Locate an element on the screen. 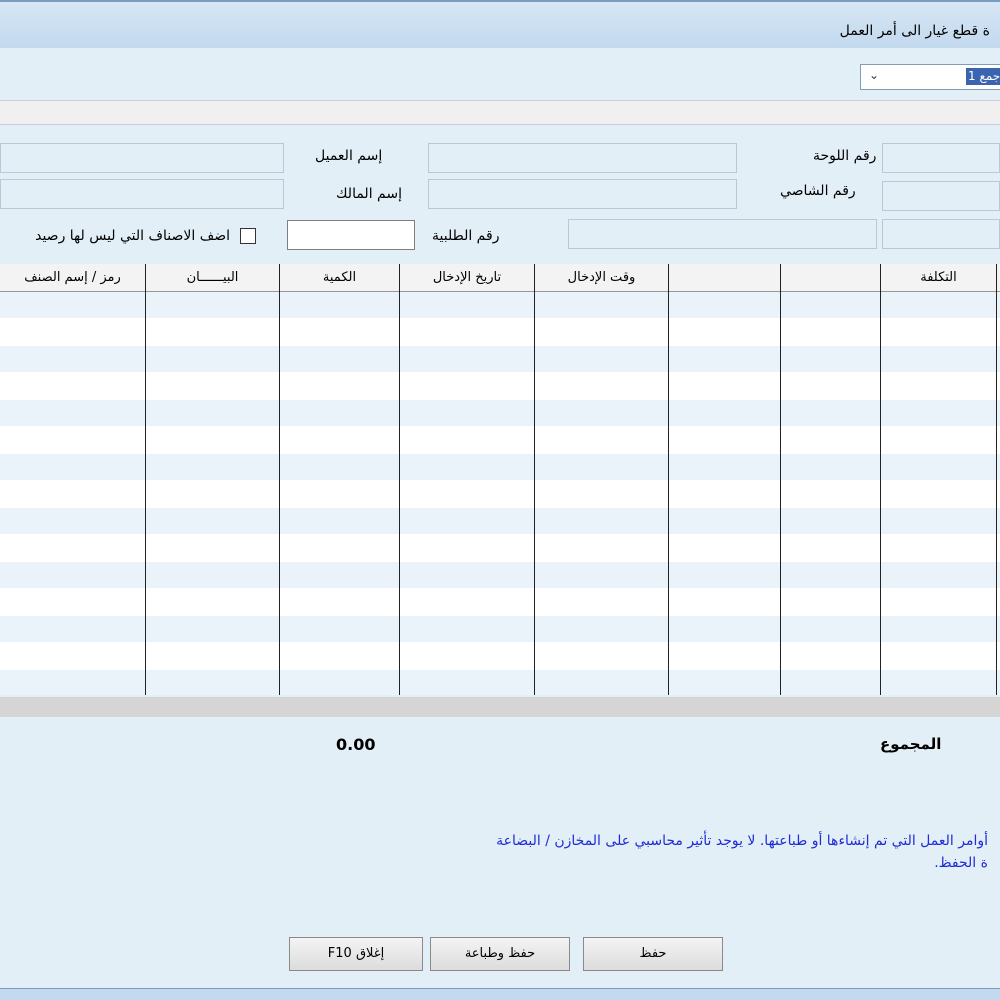 Image resolution: width=1000 pixels, height=1000 pixels. horizontal-scrollbar is located at coordinates (500, 707).